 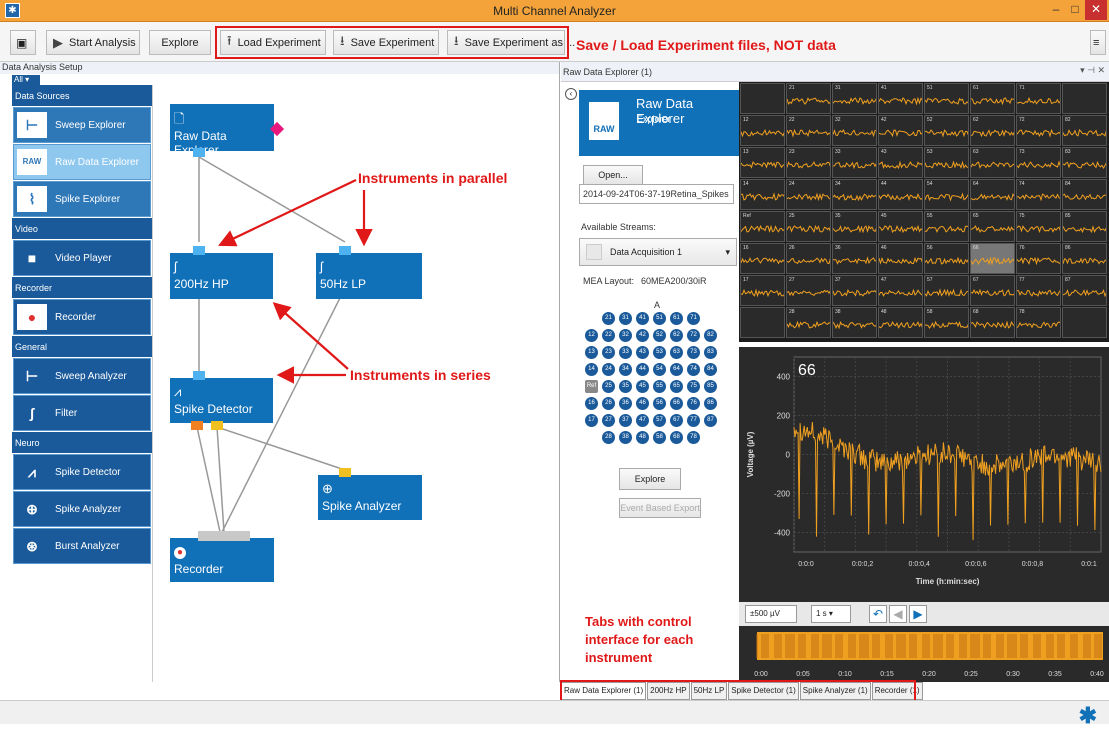 I want to click on electrode-16: 16, so click(x=591, y=403).